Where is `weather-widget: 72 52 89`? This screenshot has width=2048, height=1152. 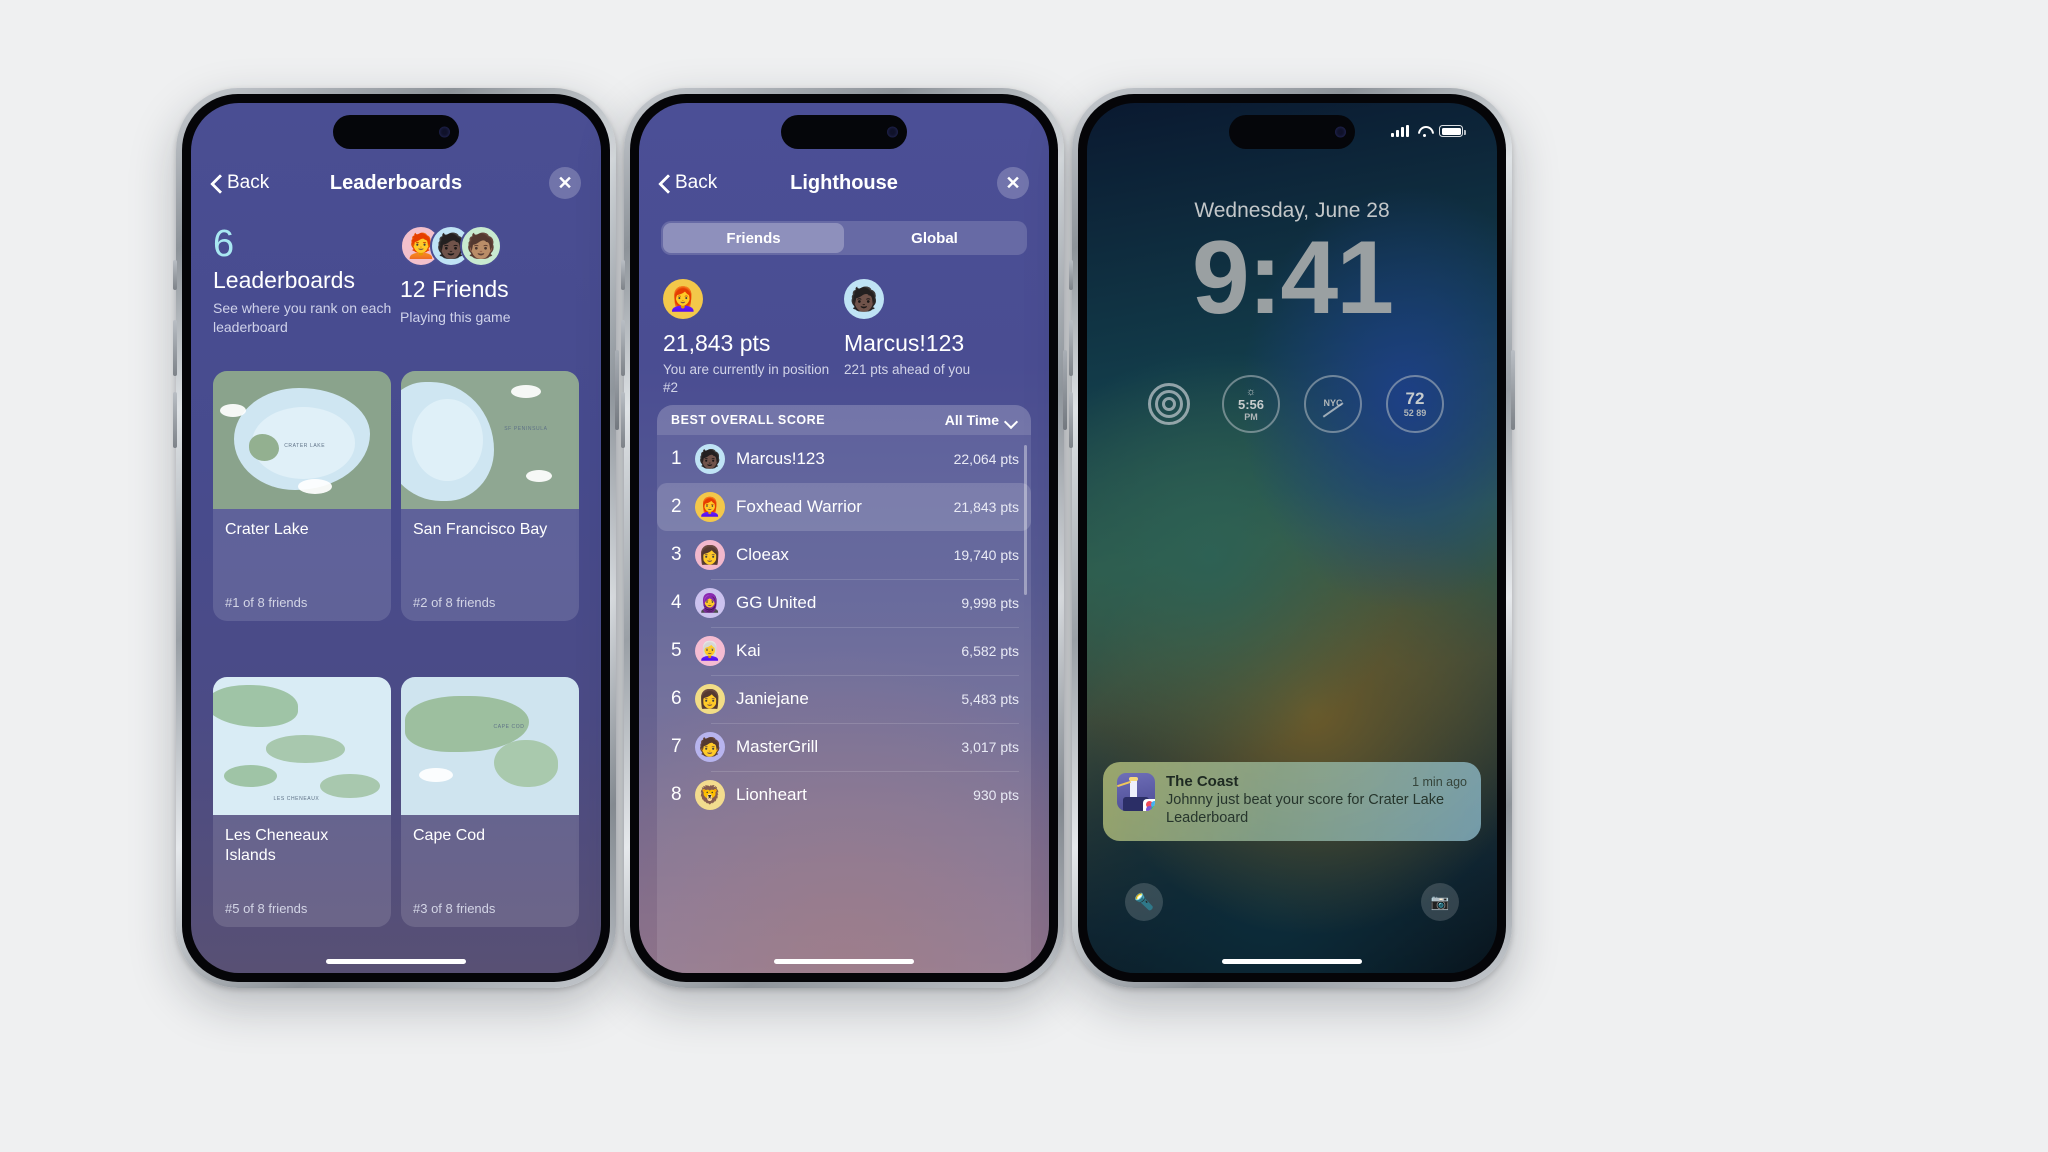
weather-widget: 72 52 89 is located at coordinates (1415, 404).